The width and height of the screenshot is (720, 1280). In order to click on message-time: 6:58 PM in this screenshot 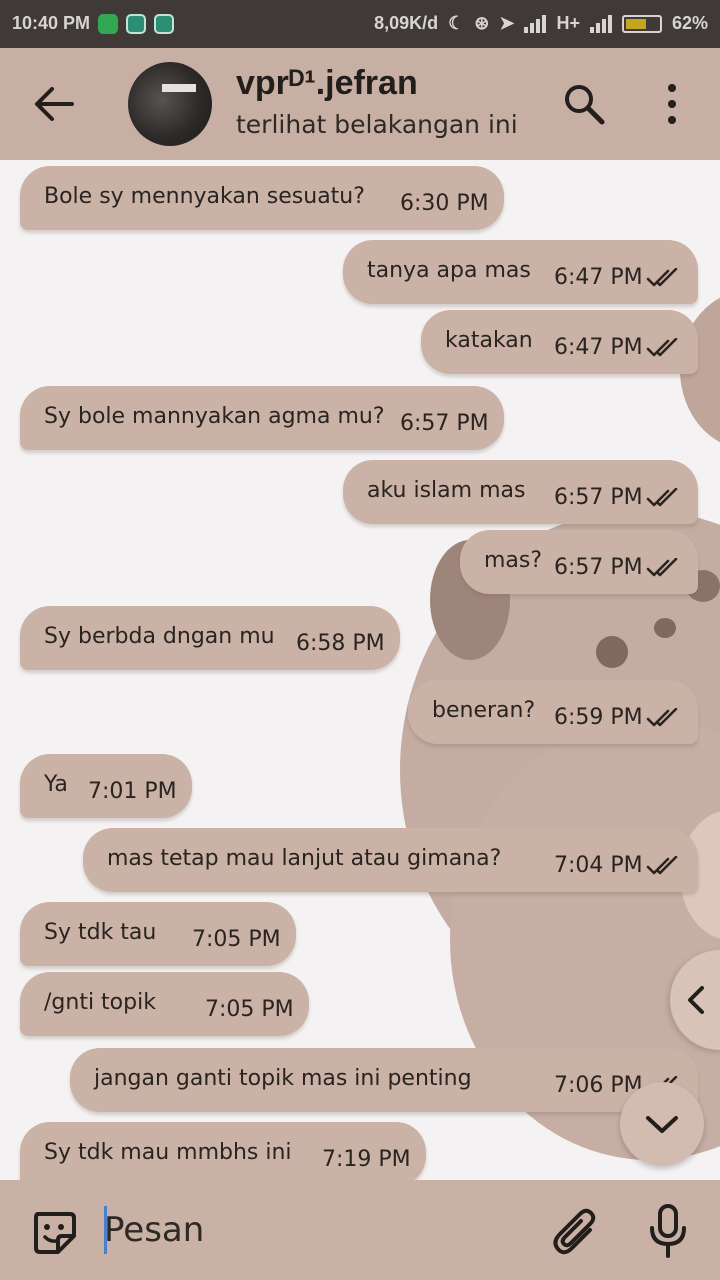, I will do `click(340, 643)`.